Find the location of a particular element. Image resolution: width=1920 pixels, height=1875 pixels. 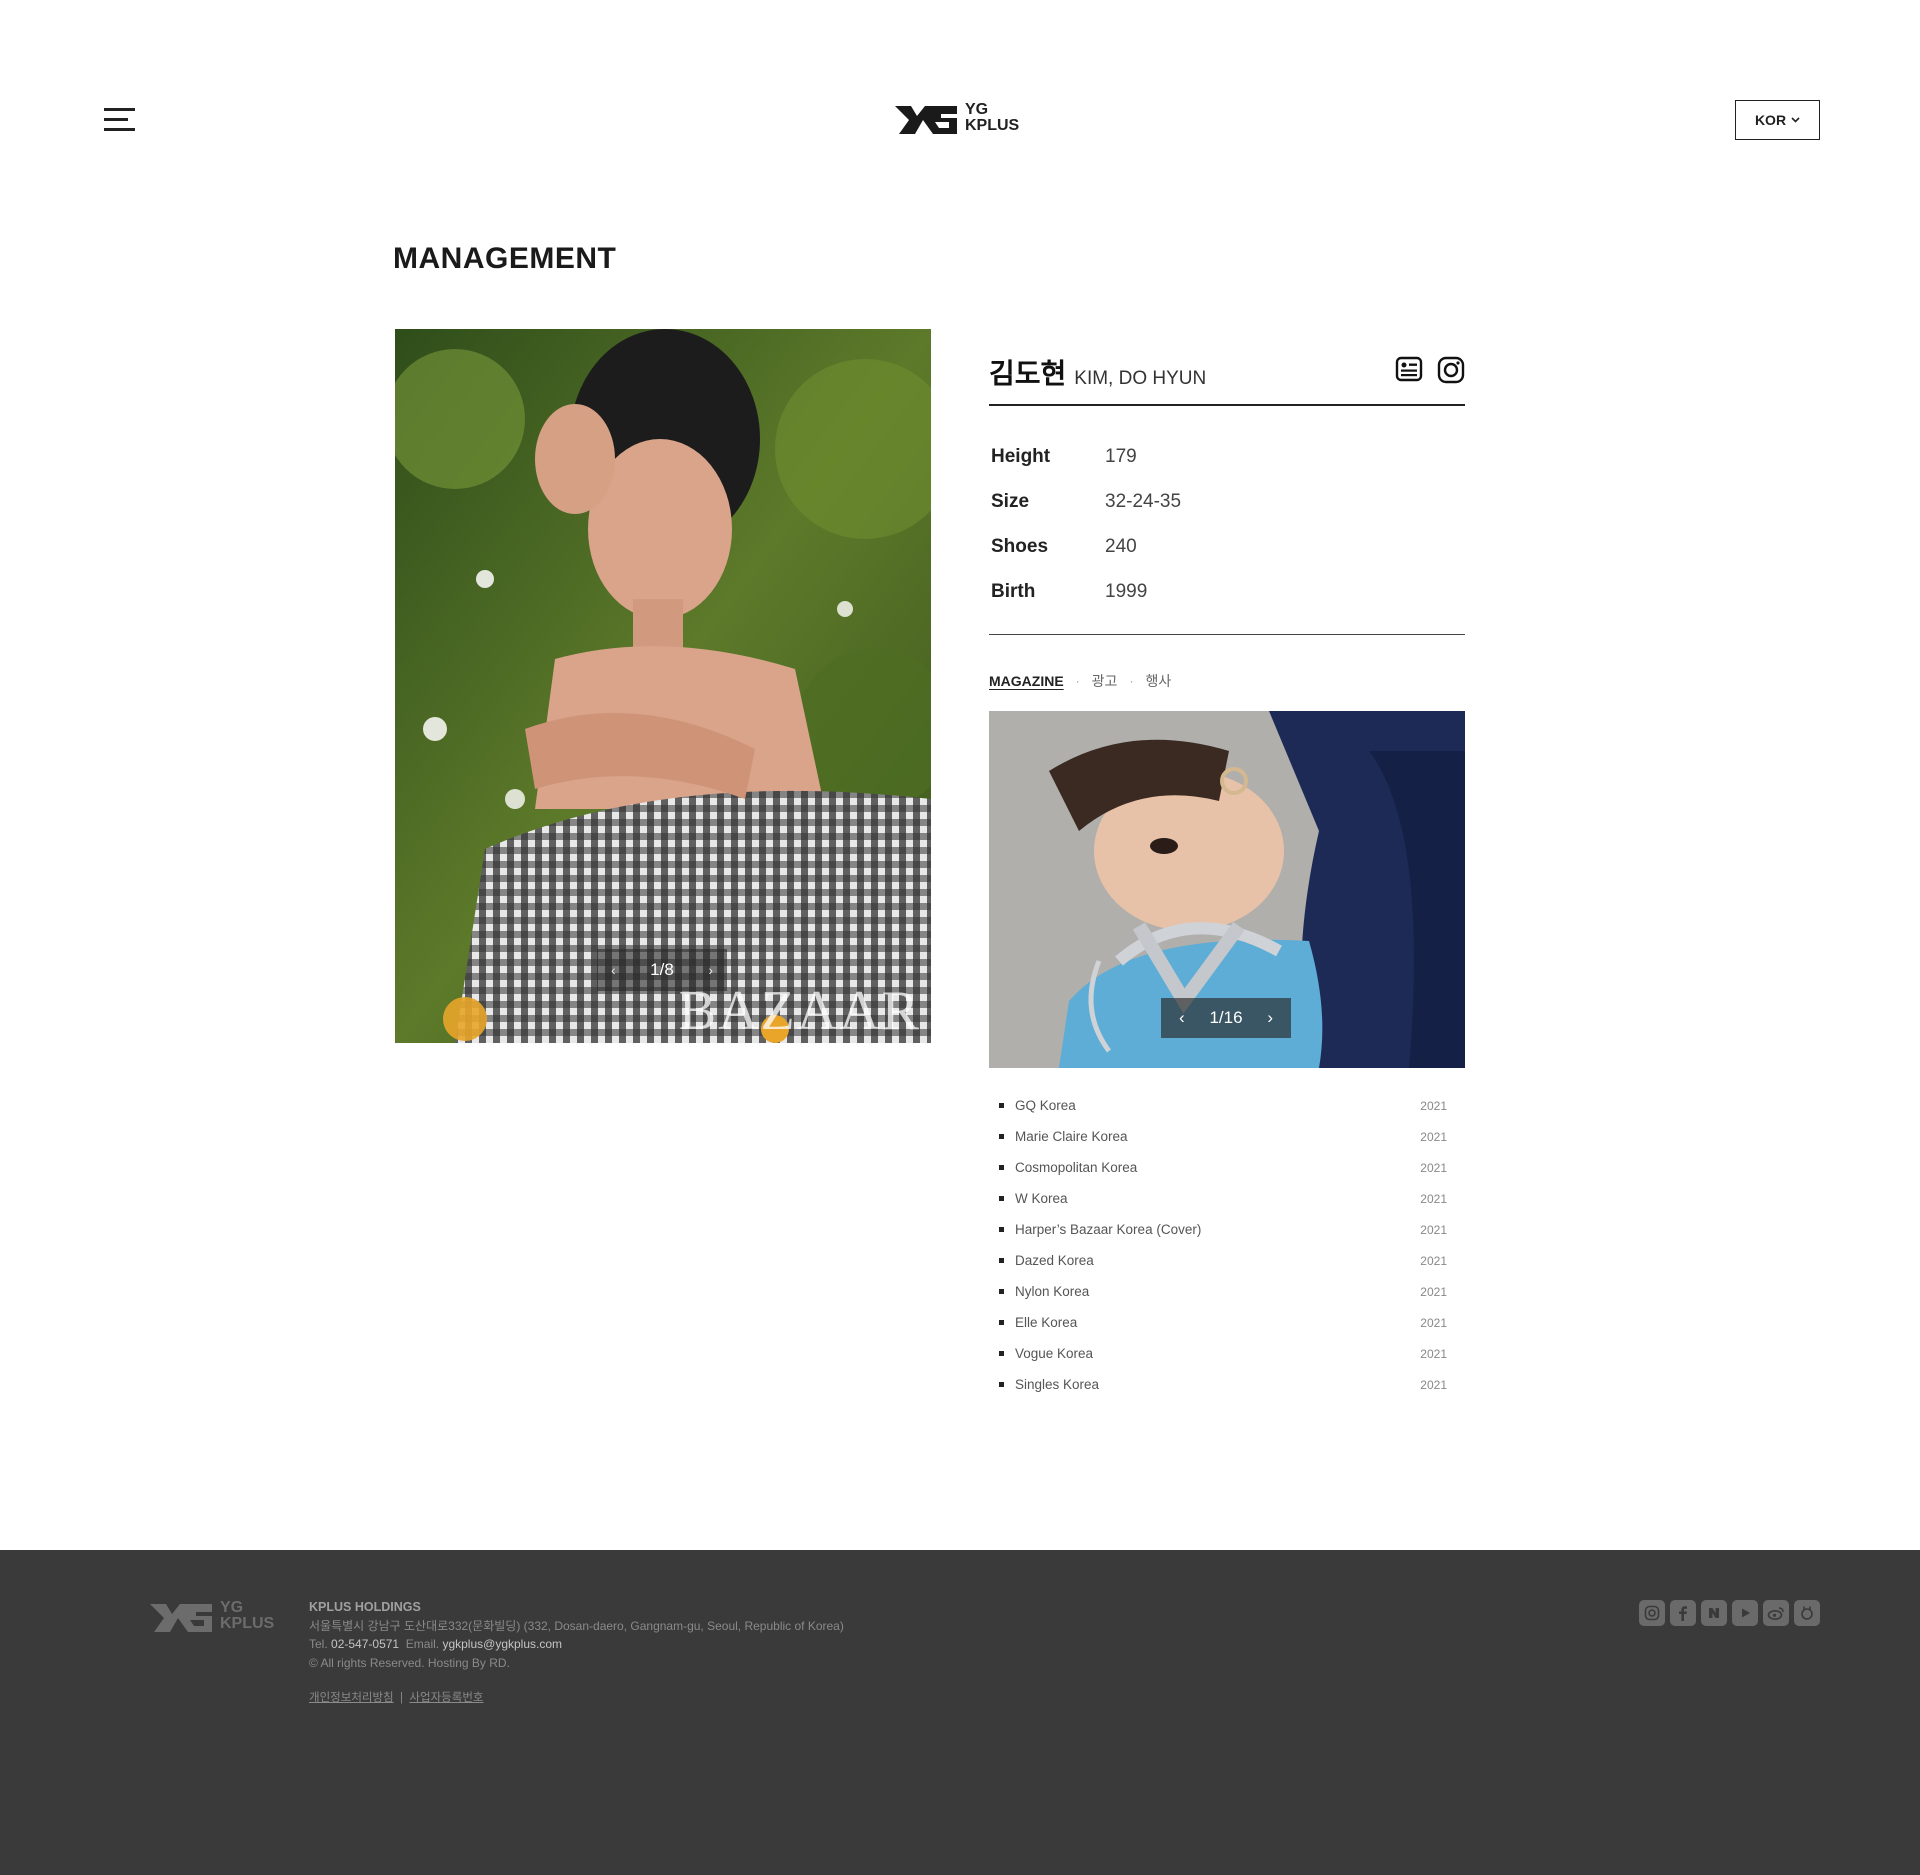

list-item: Harper’s Bazaar Korea (Cover) 2021 is located at coordinates (1227, 1229).